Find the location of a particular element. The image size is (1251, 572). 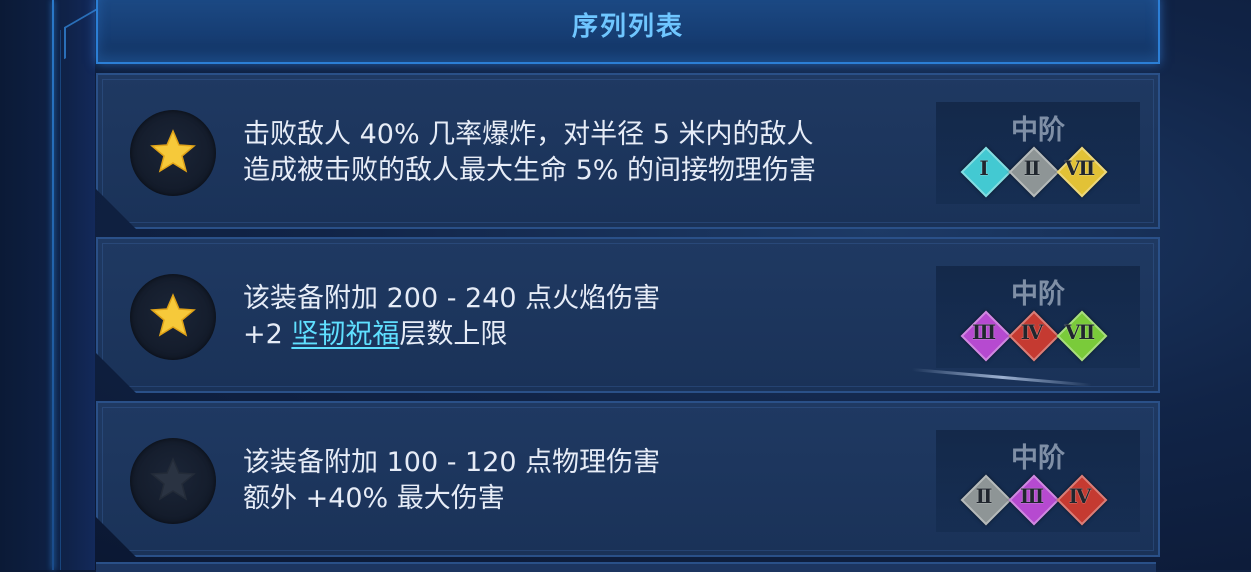

gem-2-numeral: Ⅱ is located at coordinates (1032, 168).